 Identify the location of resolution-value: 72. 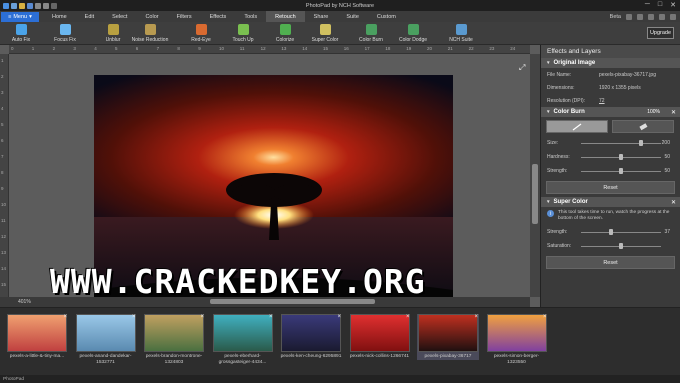
(602, 101).